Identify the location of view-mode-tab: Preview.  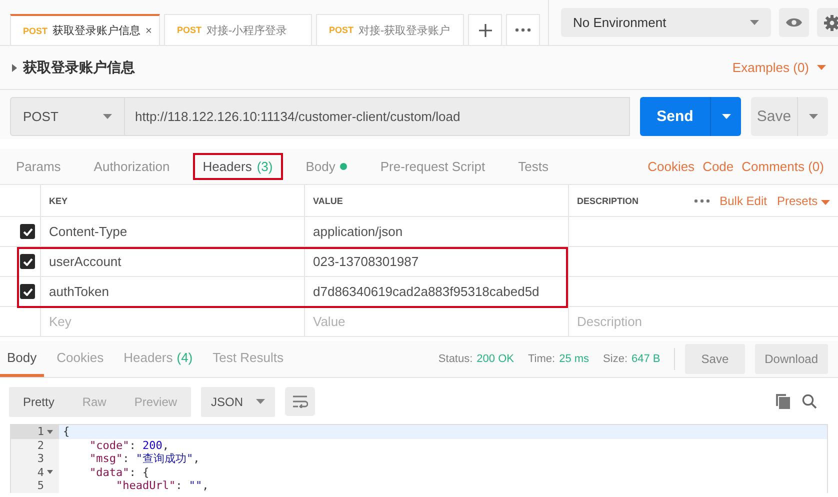
(156, 401).